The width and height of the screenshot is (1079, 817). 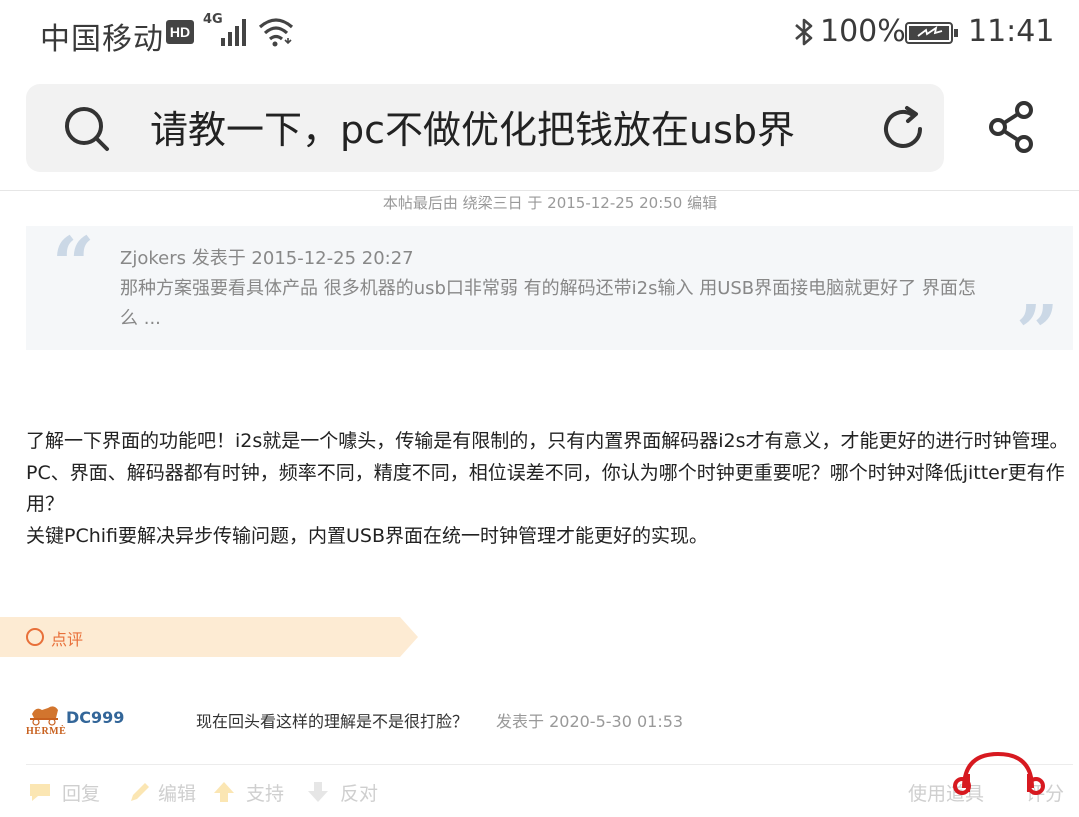 I want to click on status-bar: 中国移动 HD 4G 100% 11:41, so click(x=539, y=33).